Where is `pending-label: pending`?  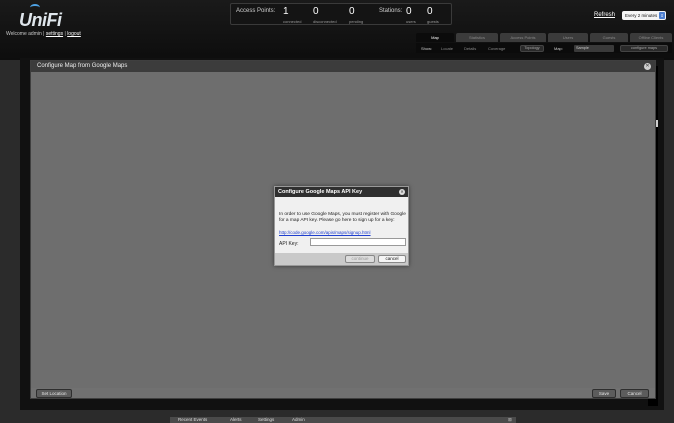
pending-label: pending is located at coordinates (356, 21).